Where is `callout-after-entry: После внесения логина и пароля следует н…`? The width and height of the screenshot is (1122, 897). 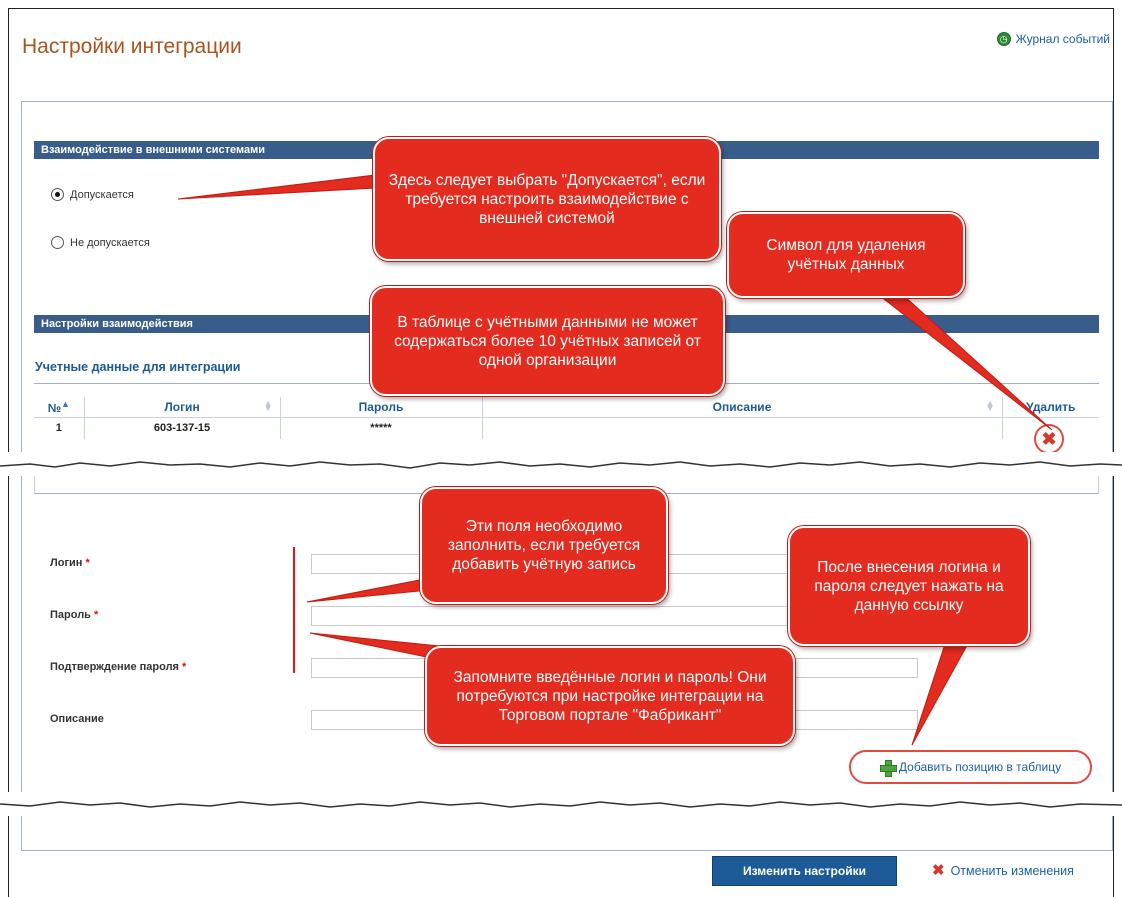 callout-after-entry: После внесения логина и пароля следует н… is located at coordinates (909, 586).